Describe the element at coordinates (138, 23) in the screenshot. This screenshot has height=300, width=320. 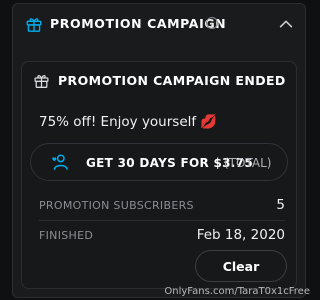
I see `panel-title: PROMOTION CAMPAIGN` at that location.